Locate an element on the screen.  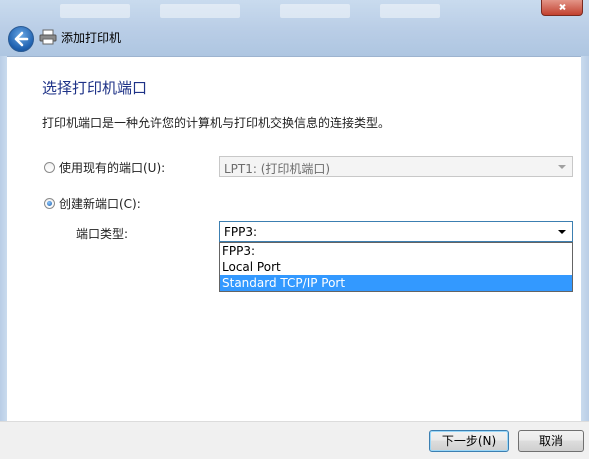
existing-port-select: LPT1: (打印机端口) is located at coordinates (396, 166).